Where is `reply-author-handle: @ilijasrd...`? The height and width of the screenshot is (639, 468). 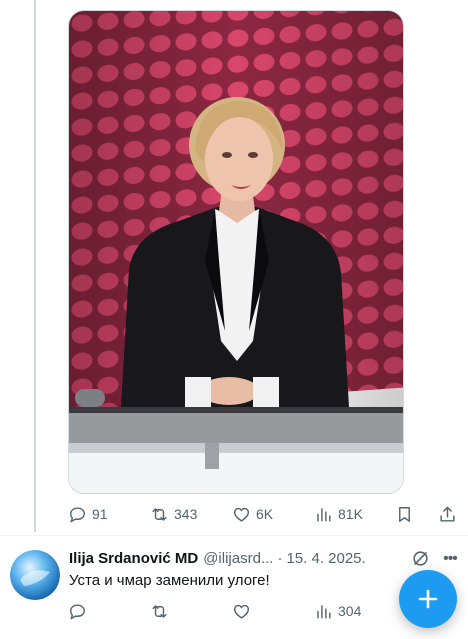 reply-author-handle: @ilijasrd... is located at coordinates (238, 558).